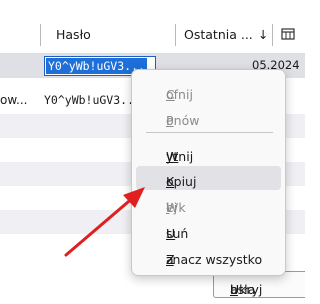 The height and width of the screenshot is (304, 320). What do you see at coordinates (263, 34) in the screenshot?
I see `sort-indicator: ↓` at bounding box center [263, 34].